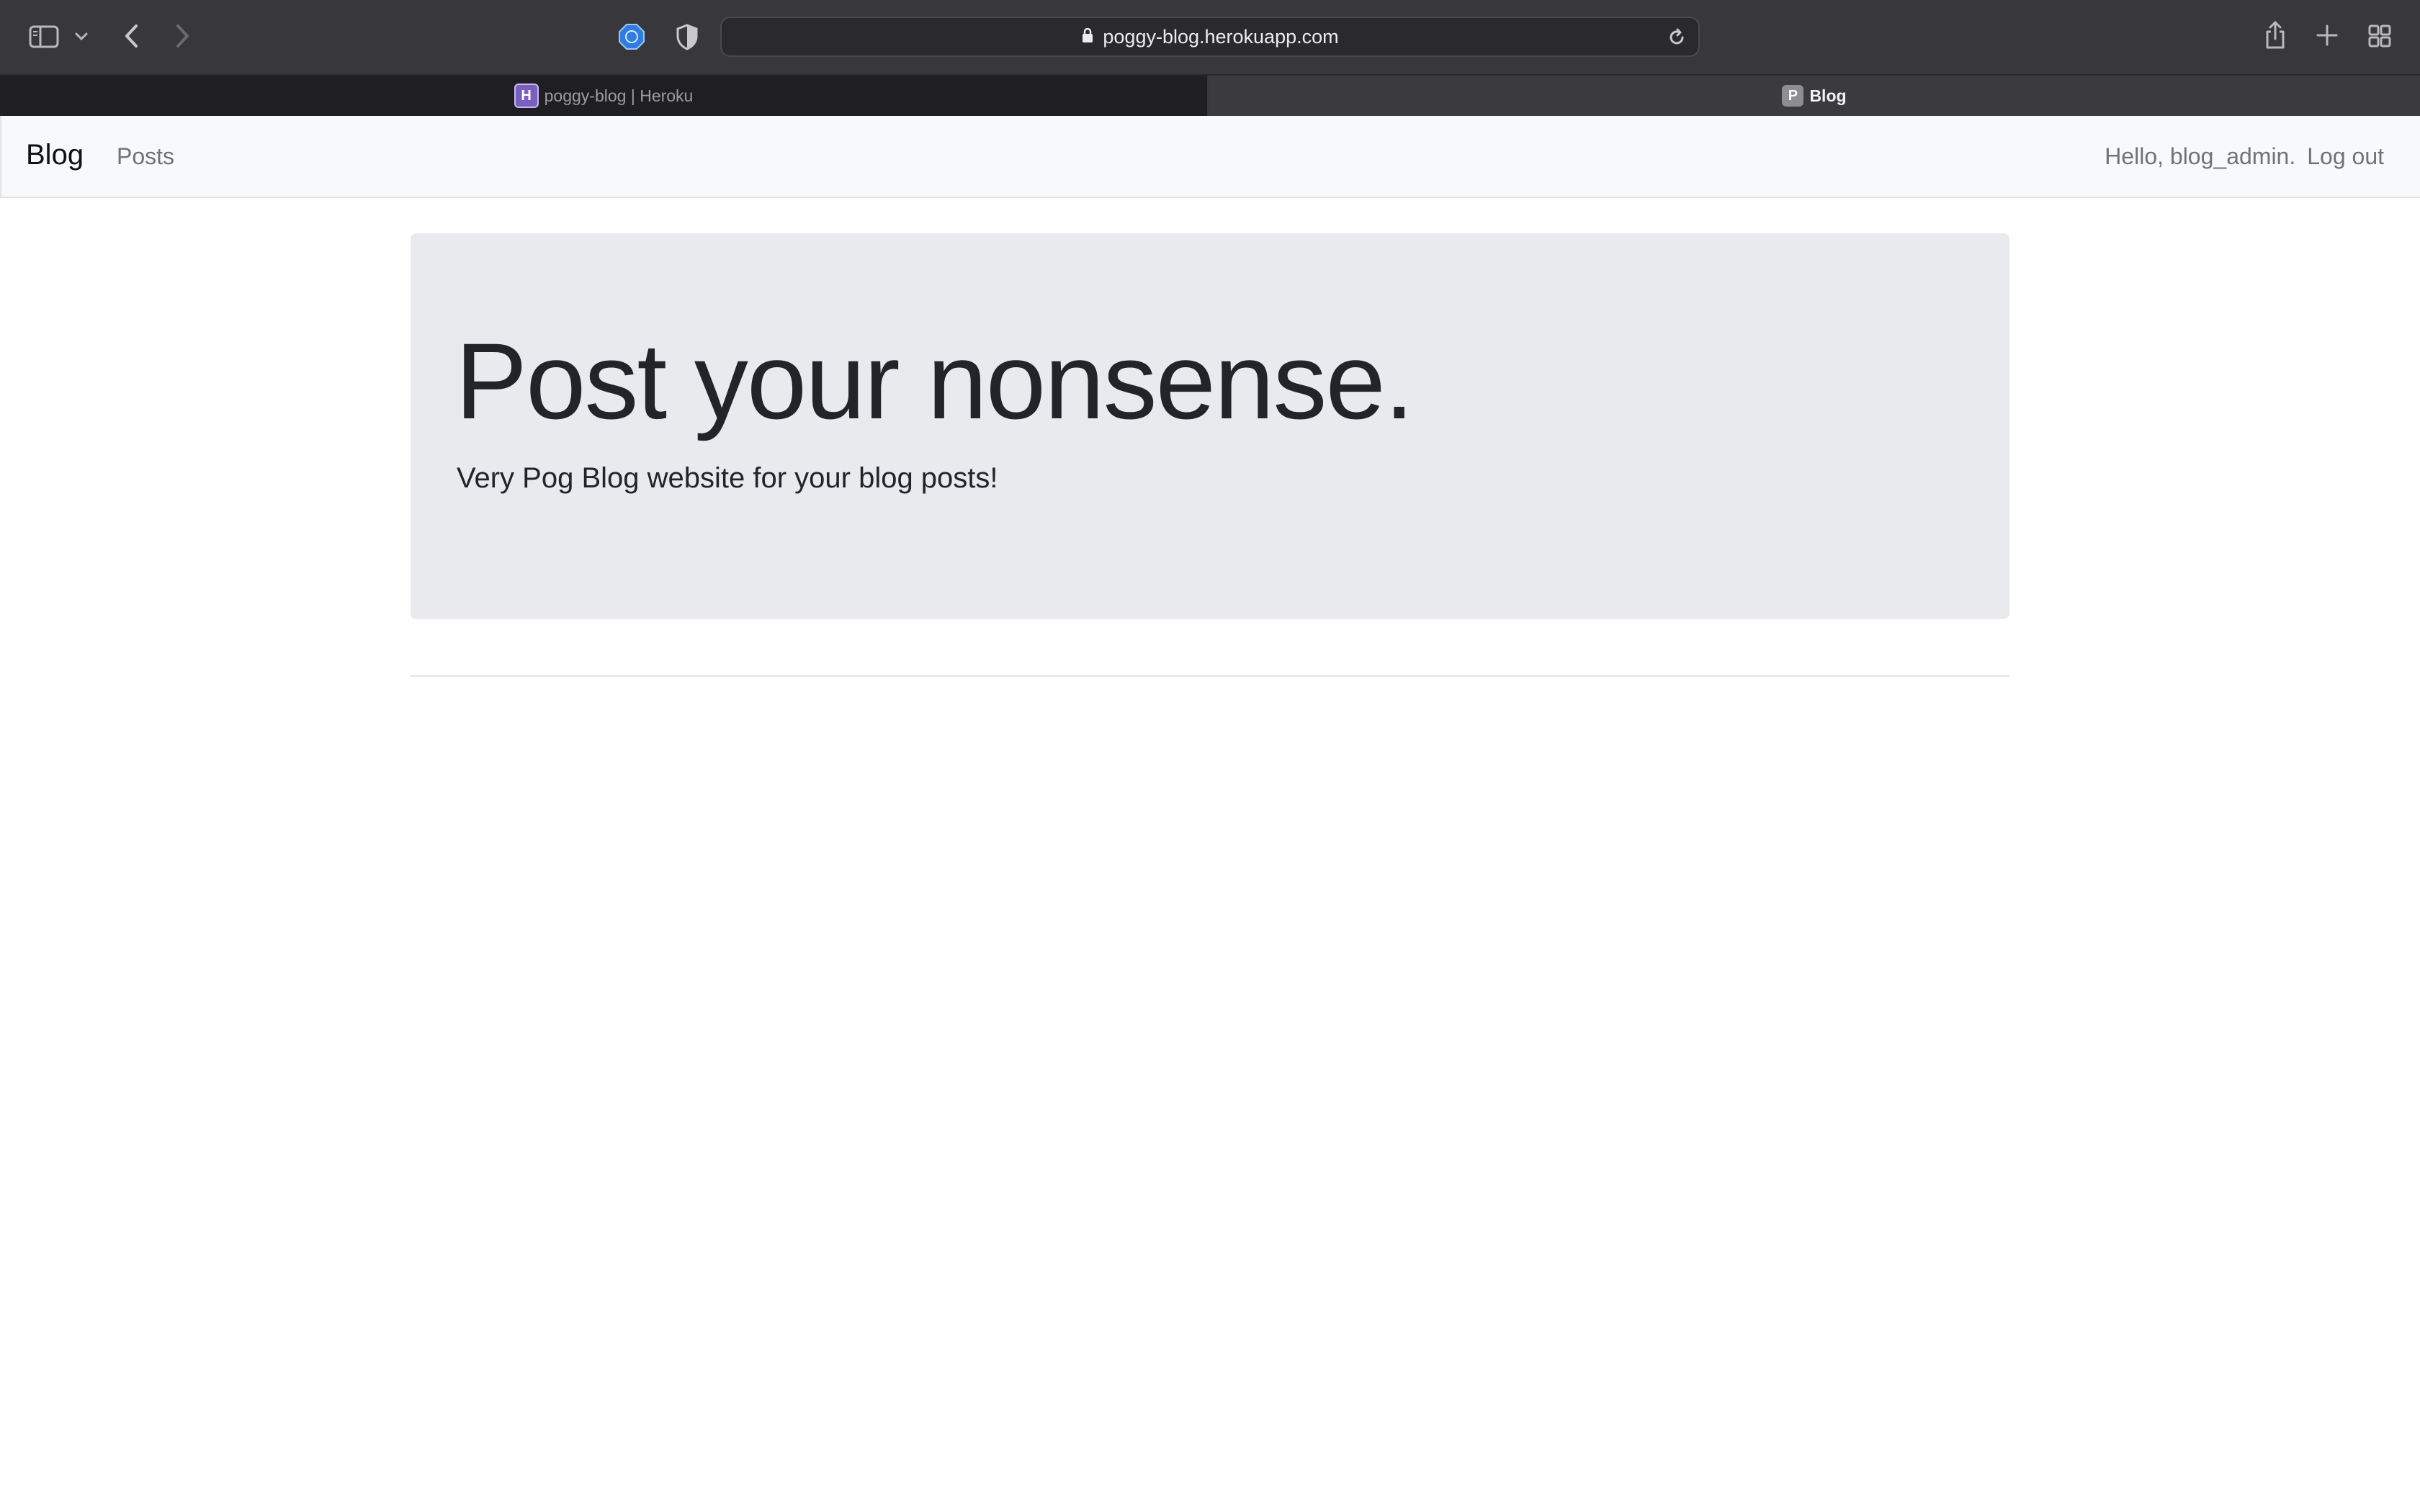  Describe the element at coordinates (935, 380) in the screenshot. I see `hero-heading: Post your nonsense.` at that location.